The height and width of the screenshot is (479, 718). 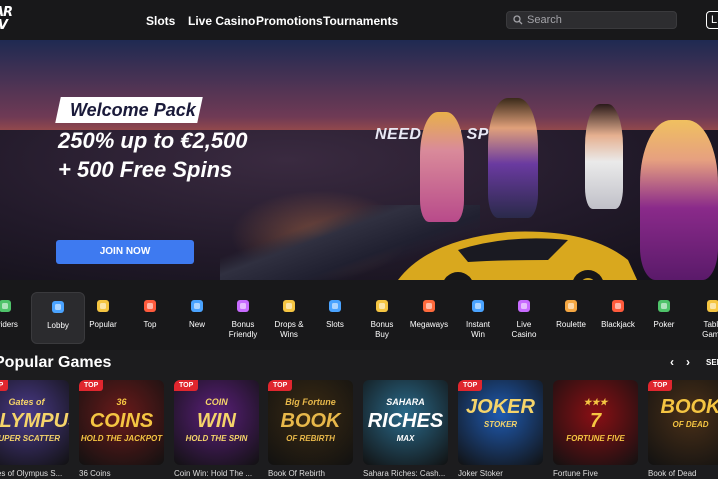 What do you see at coordinates (30, 438) in the screenshot?
I see `game-art-text: SUPER SCATTER` at bounding box center [30, 438].